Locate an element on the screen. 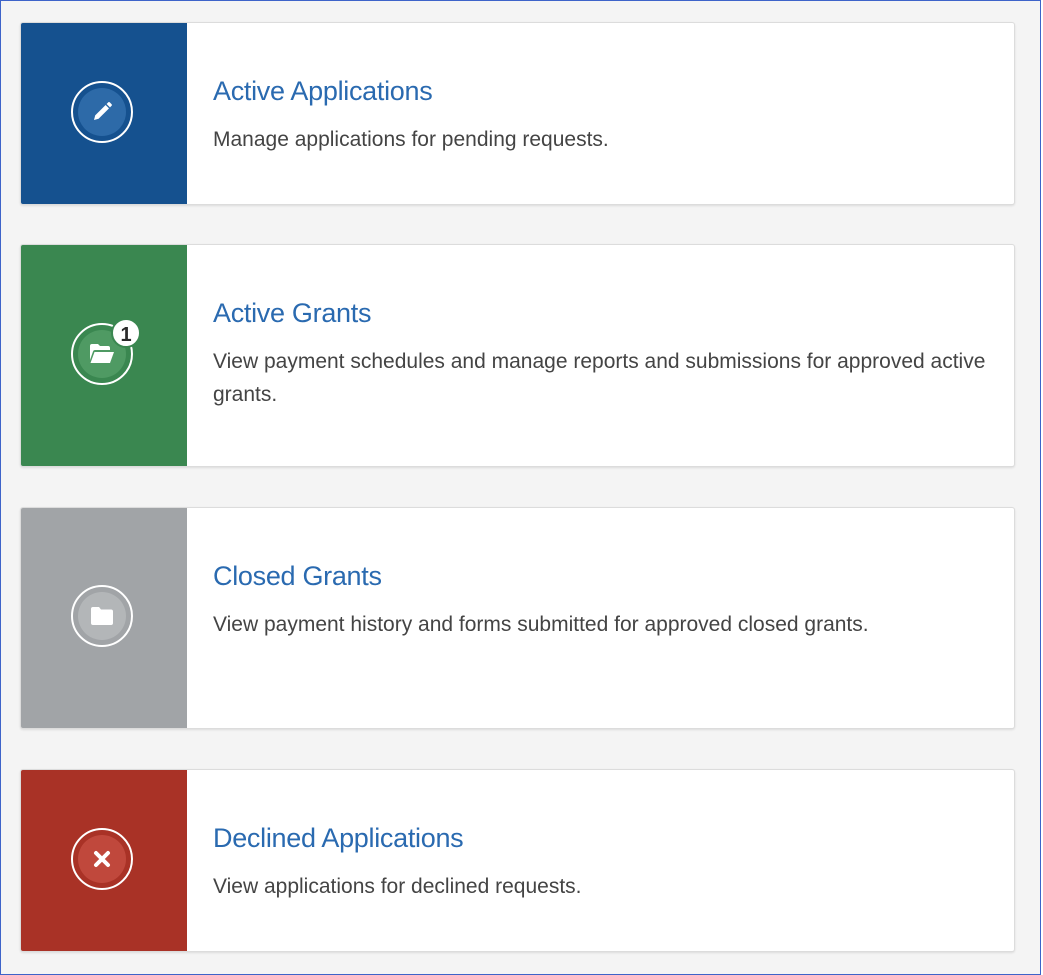 Image resolution: width=1043 pixels, height=975 pixels. notification-badge: 1 is located at coordinates (126, 332).